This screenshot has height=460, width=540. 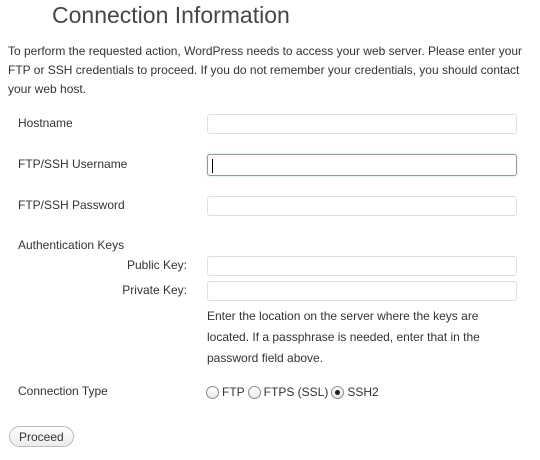 What do you see at coordinates (171, 15) in the screenshot?
I see `page-title: Connection Information` at bounding box center [171, 15].